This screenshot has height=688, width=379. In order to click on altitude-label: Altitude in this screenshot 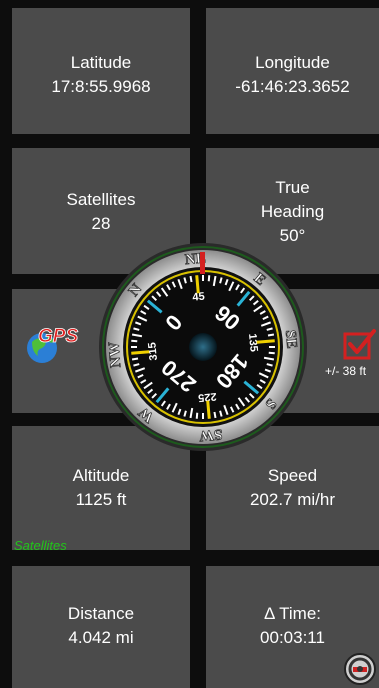, I will do `click(101, 475)`.